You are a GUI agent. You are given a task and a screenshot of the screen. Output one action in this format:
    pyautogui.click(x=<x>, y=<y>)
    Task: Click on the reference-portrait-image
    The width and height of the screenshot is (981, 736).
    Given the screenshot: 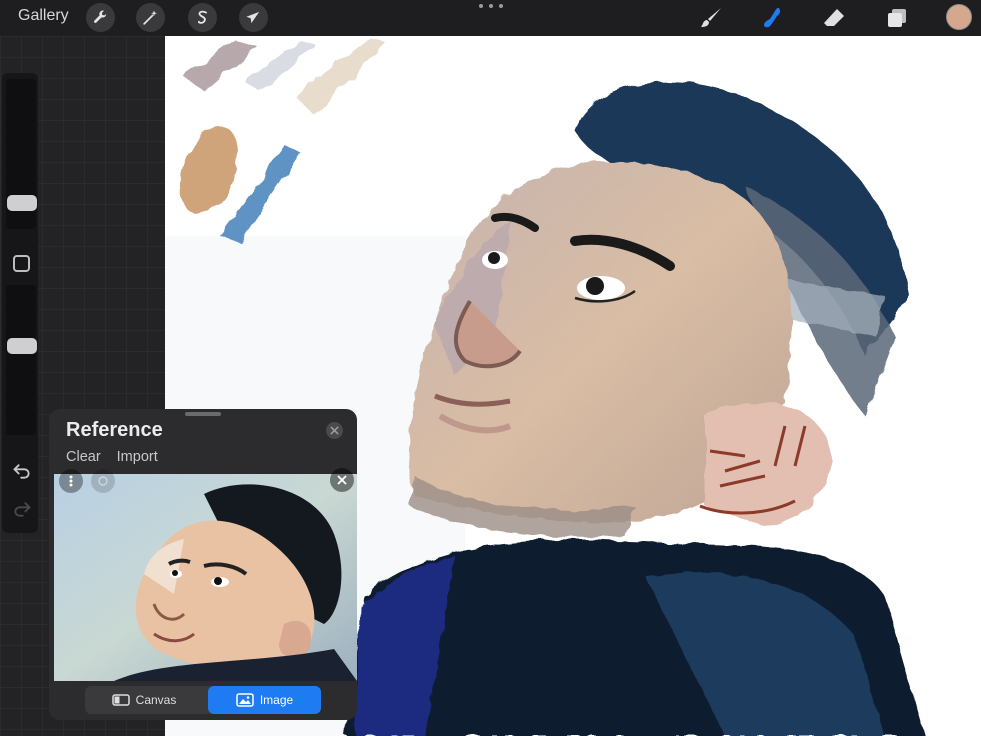 What is the action you would take?
    pyautogui.click(x=205, y=577)
    